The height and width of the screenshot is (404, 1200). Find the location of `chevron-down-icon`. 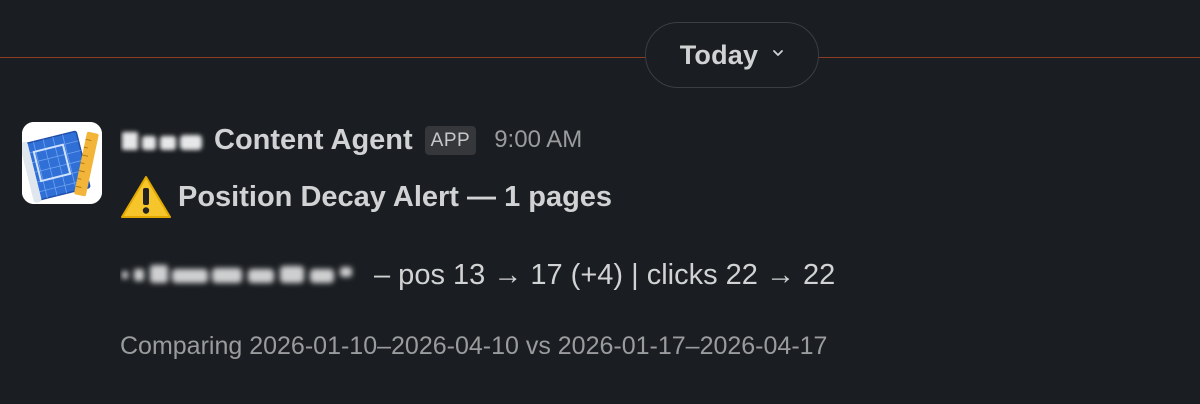

chevron-down-icon is located at coordinates (778, 53).